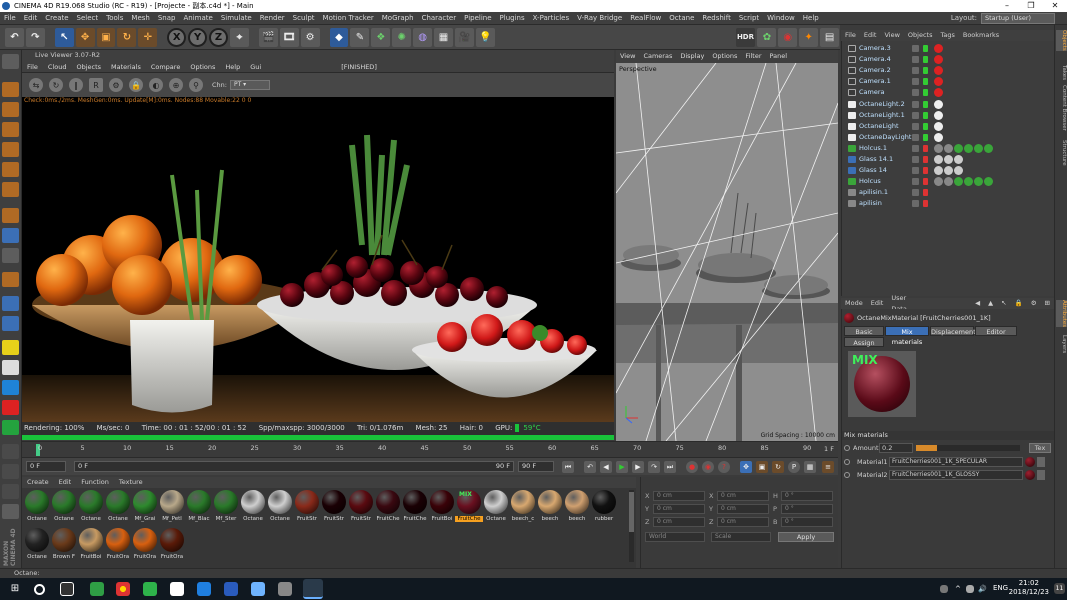  What do you see at coordinates (97, 589) in the screenshot?
I see `app-360-icon` at bounding box center [97, 589].